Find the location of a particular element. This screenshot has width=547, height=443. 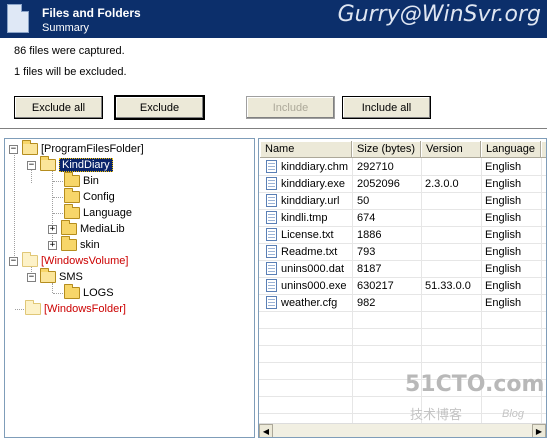

table-row: kindli.tmp 674 English is located at coordinates (402, 217).